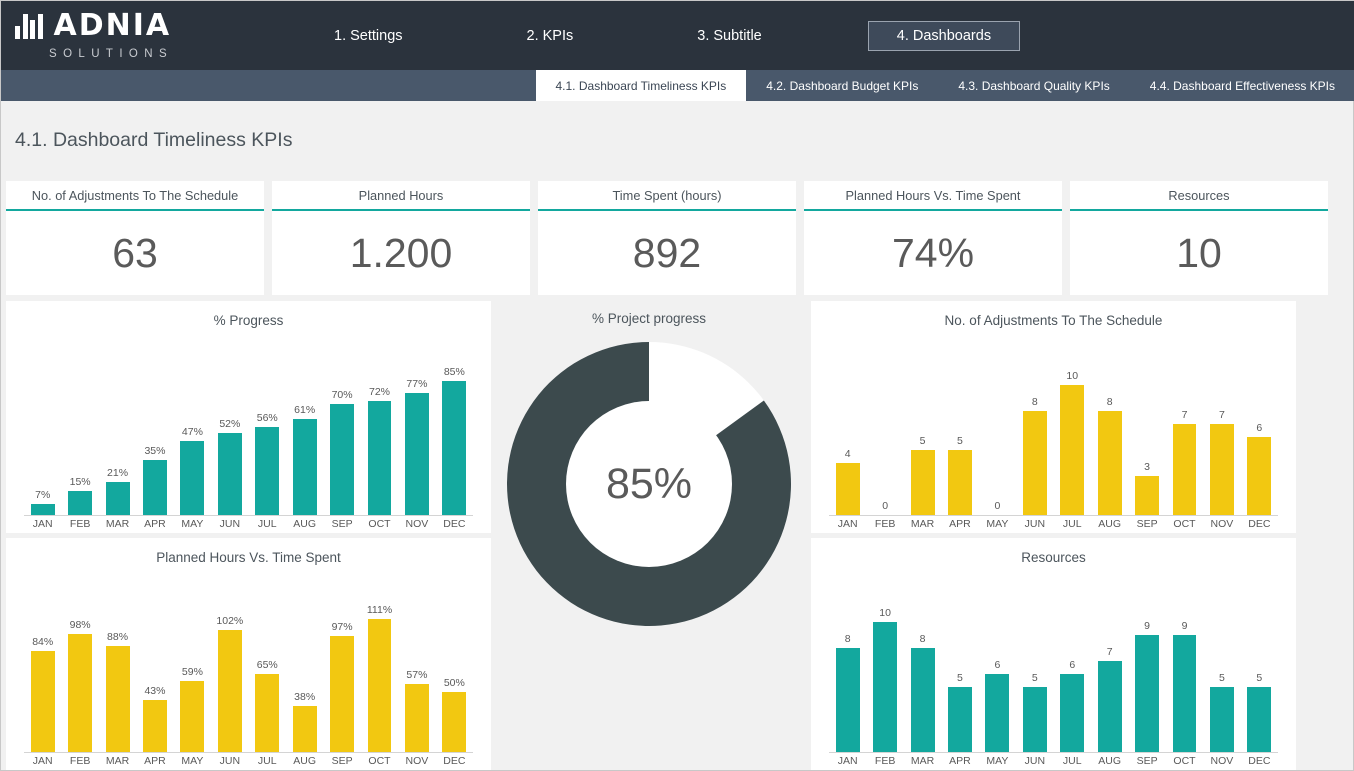 The width and height of the screenshot is (1354, 771). What do you see at coordinates (997, 761) in the screenshot?
I see `chart-x-tick-label: MAY` at bounding box center [997, 761].